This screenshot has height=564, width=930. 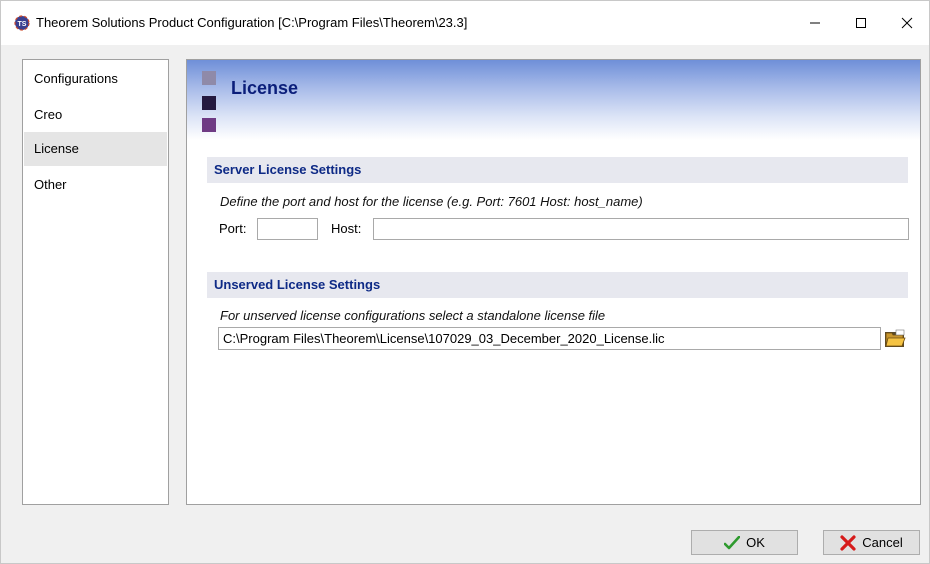 I want to click on maximize-button, so click(x=861, y=23).